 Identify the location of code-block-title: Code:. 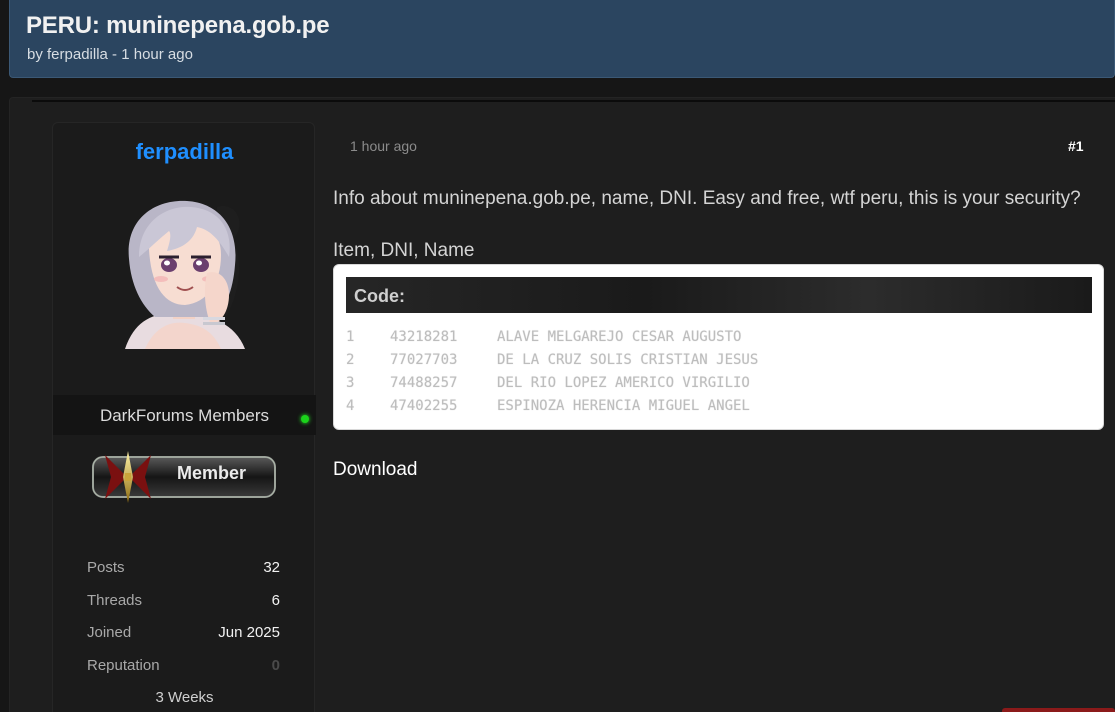
(379, 296).